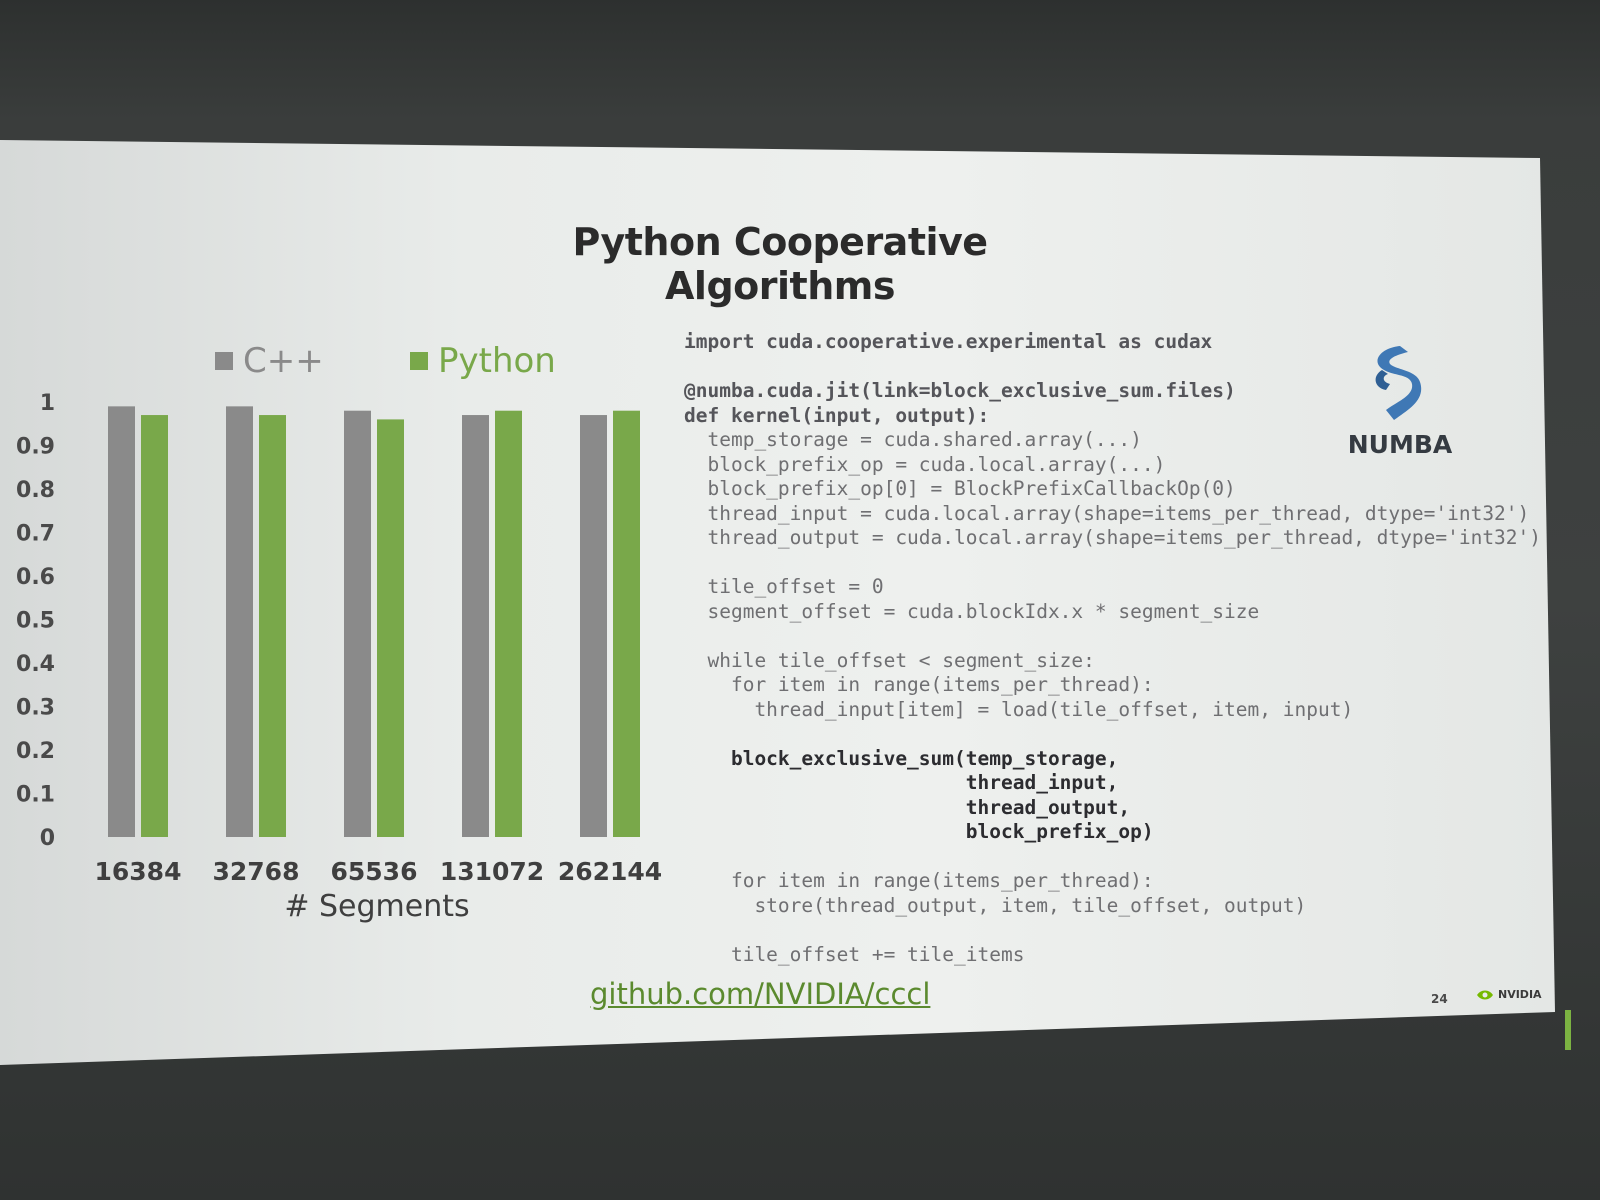 This screenshot has width=1600, height=1200. Describe the element at coordinates (35, 795) in the screenshot. I see `y-tick-label: 0.1` at that location.